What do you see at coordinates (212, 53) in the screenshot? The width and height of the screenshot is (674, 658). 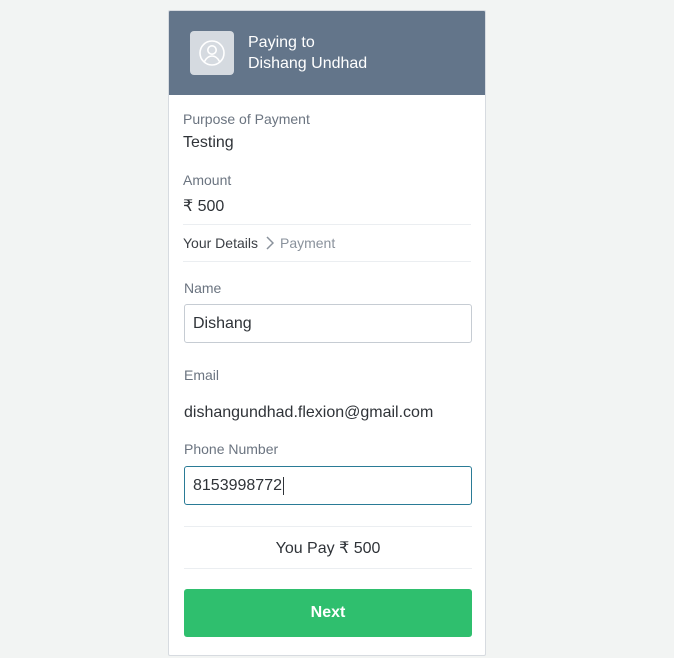 I see `user-circle-icon` at bounding box center [212, 53].